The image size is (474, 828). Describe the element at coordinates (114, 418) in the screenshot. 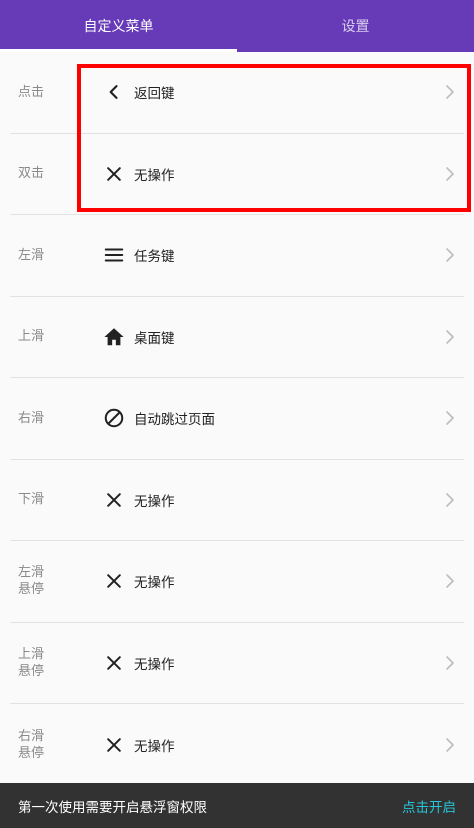

I see `block-icon` at that location.